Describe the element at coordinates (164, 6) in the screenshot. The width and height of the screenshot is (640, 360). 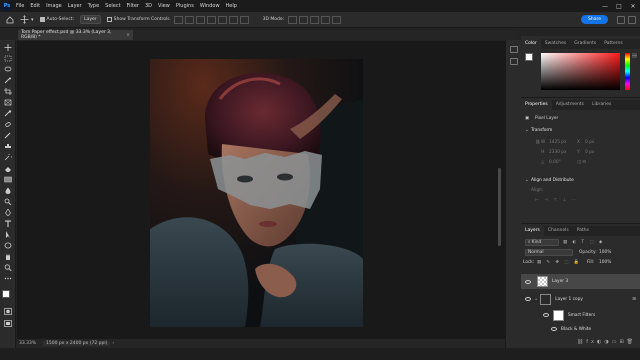
I see `menu-view: View` at that location.